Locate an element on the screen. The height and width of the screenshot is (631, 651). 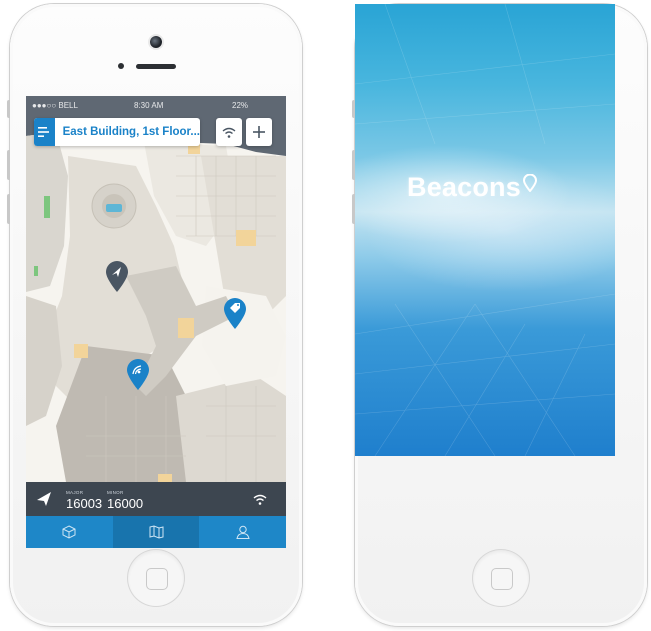
tab-beacons is located at coordinates (69, 532).